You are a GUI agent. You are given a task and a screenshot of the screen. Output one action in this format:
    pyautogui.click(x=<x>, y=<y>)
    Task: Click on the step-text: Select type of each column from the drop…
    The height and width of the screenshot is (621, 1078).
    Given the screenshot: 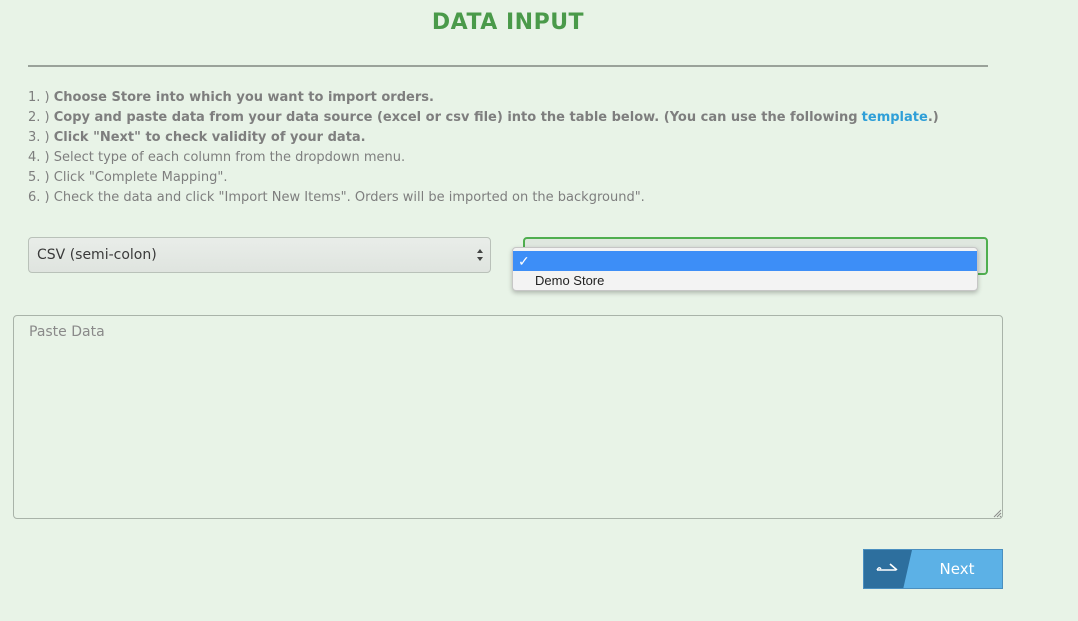 What is the action you would take?
    pyautogui.click(x=229, y=157)
    